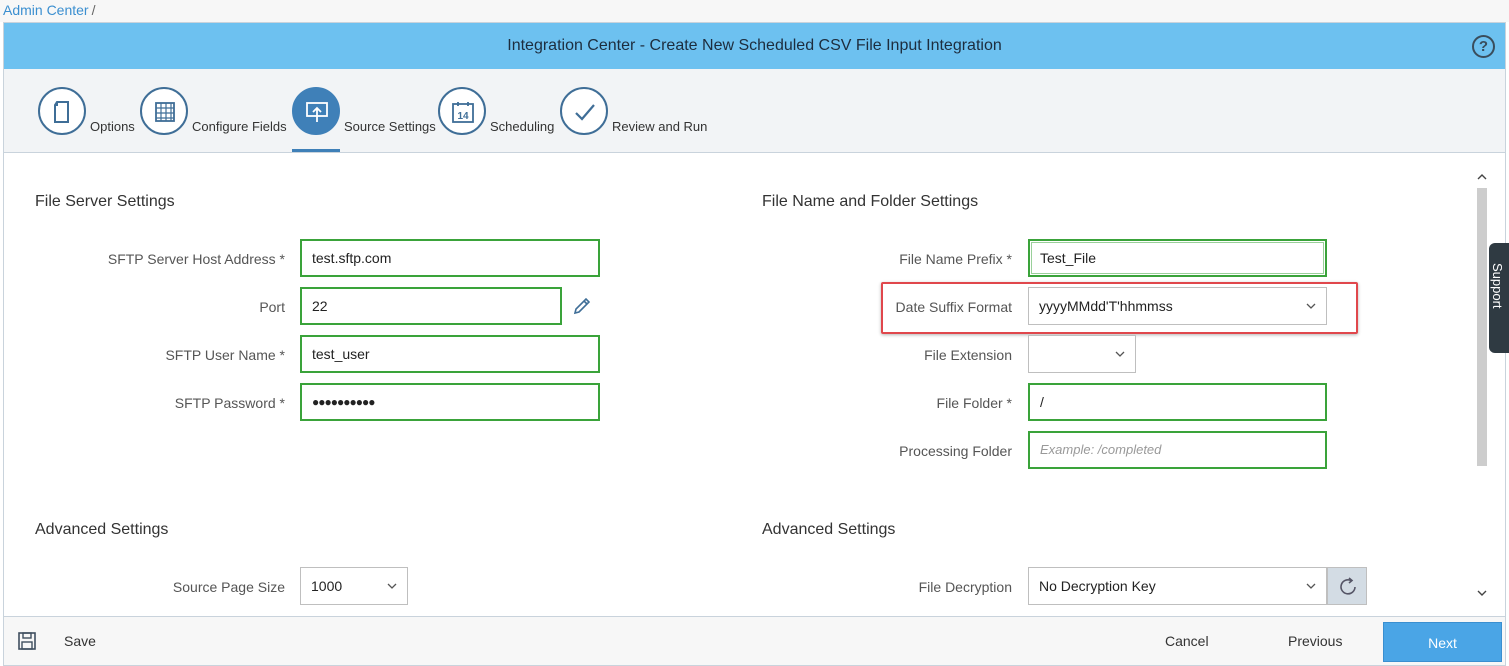 The image size is (1509, 666). Describe the element at coordinates (870, 201) in the screenshot. I see `file-name-folder-settings-title: File Name and Folder Settings` at that location.